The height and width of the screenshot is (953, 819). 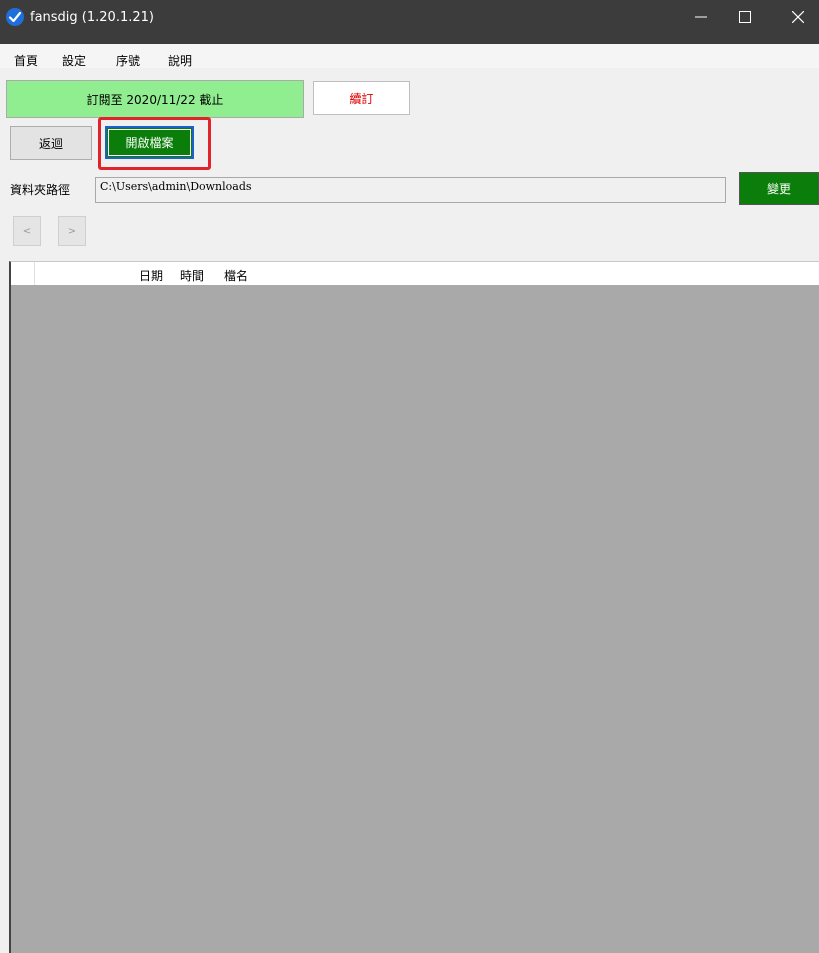 I want to click on prev-page-button: <, so click(x=27, y=231).